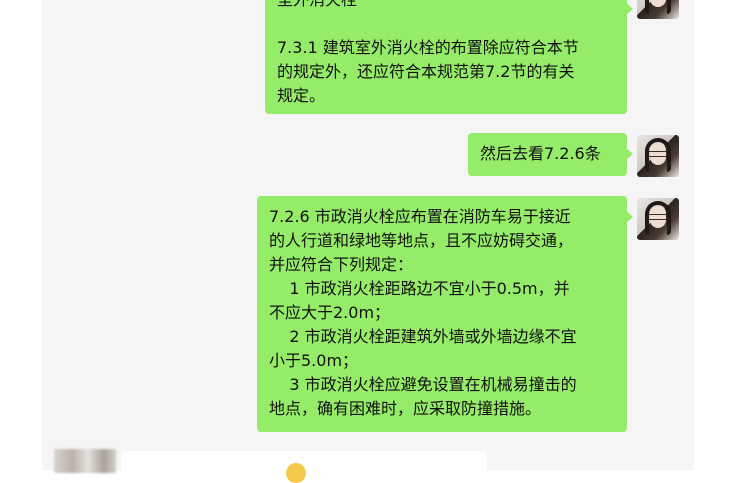 This screenshot has width=752, height=483. Describe the element at coordinates (405, 408) in the screenshot. I see `message-line: 地点，确有困难时，应采取防撞措施。` at that location.